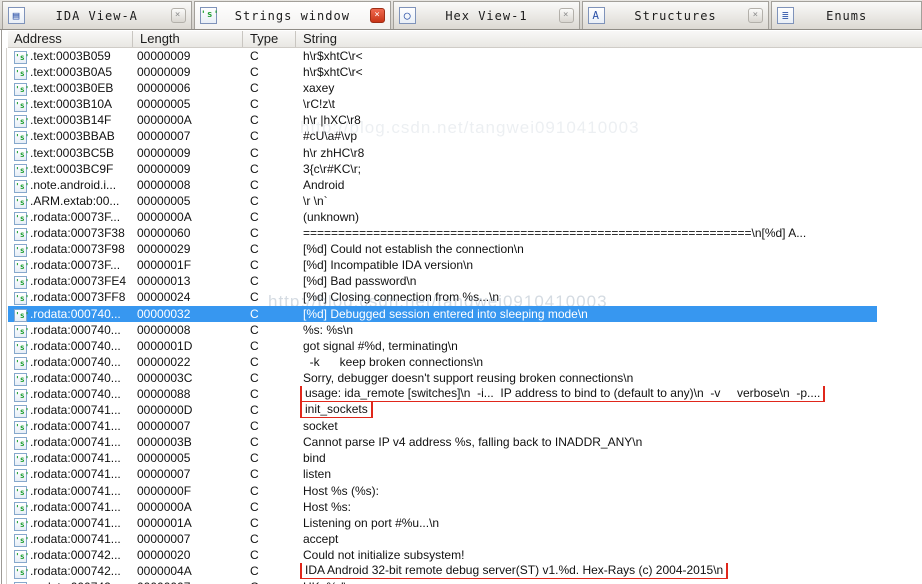  I want to click on string-cell: [%d] Closing connection from %s...\n, so click(401, 297).